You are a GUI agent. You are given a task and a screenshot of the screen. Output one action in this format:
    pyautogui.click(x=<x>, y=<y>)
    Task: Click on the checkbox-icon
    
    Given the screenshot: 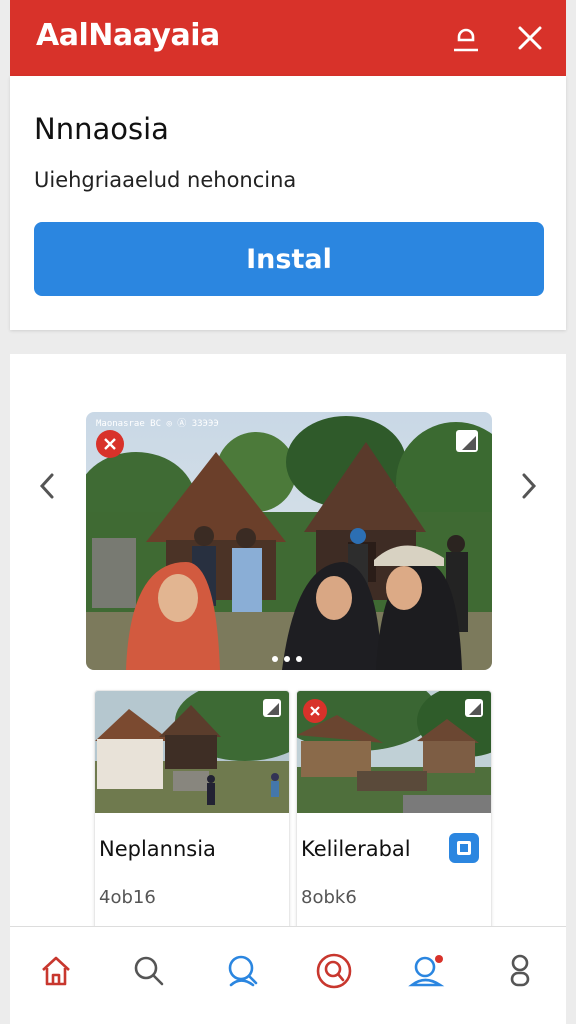 What is the action you would take?
    pyautogui.click(x=464, y=848)
    